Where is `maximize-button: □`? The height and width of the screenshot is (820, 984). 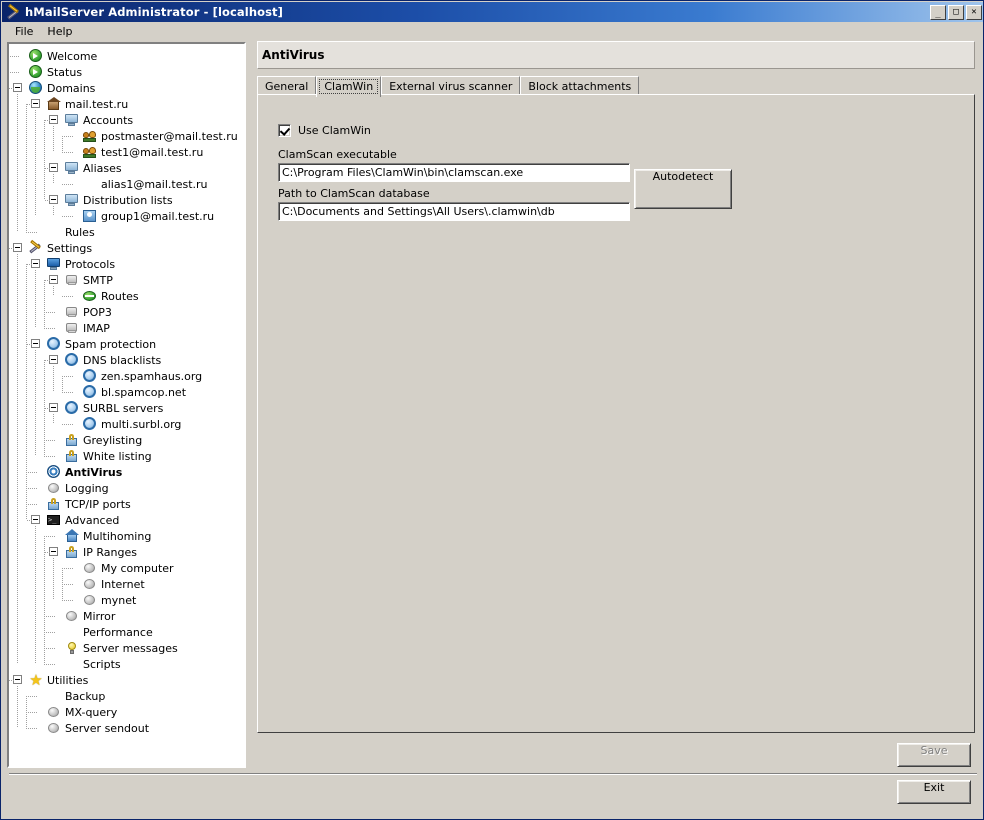 maximize-button: □ is located at coordinates (956, 12).